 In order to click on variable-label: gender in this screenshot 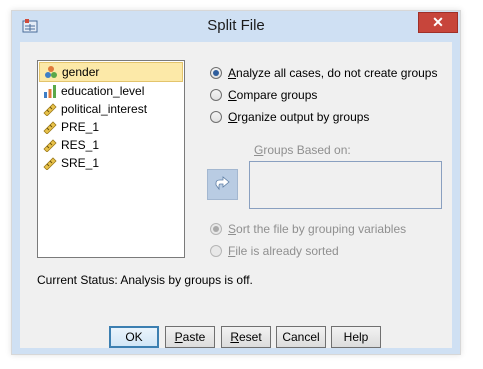, I will do `click(81, 72)`.